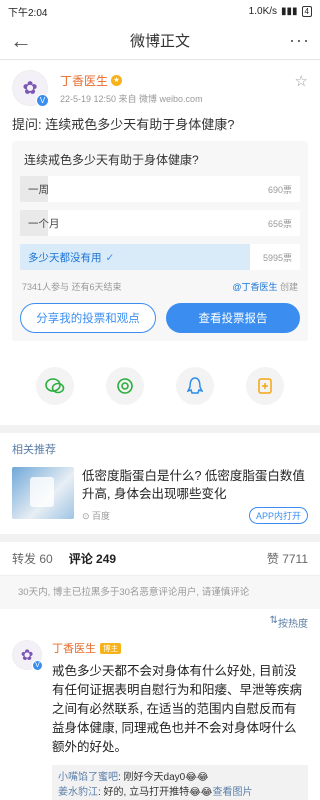 The image size is (320, 800). What do you see at coordinates (289, 11) in the screenshot?
I see `signal-icon: ▮▮▮` at bounding box center [289, 11].